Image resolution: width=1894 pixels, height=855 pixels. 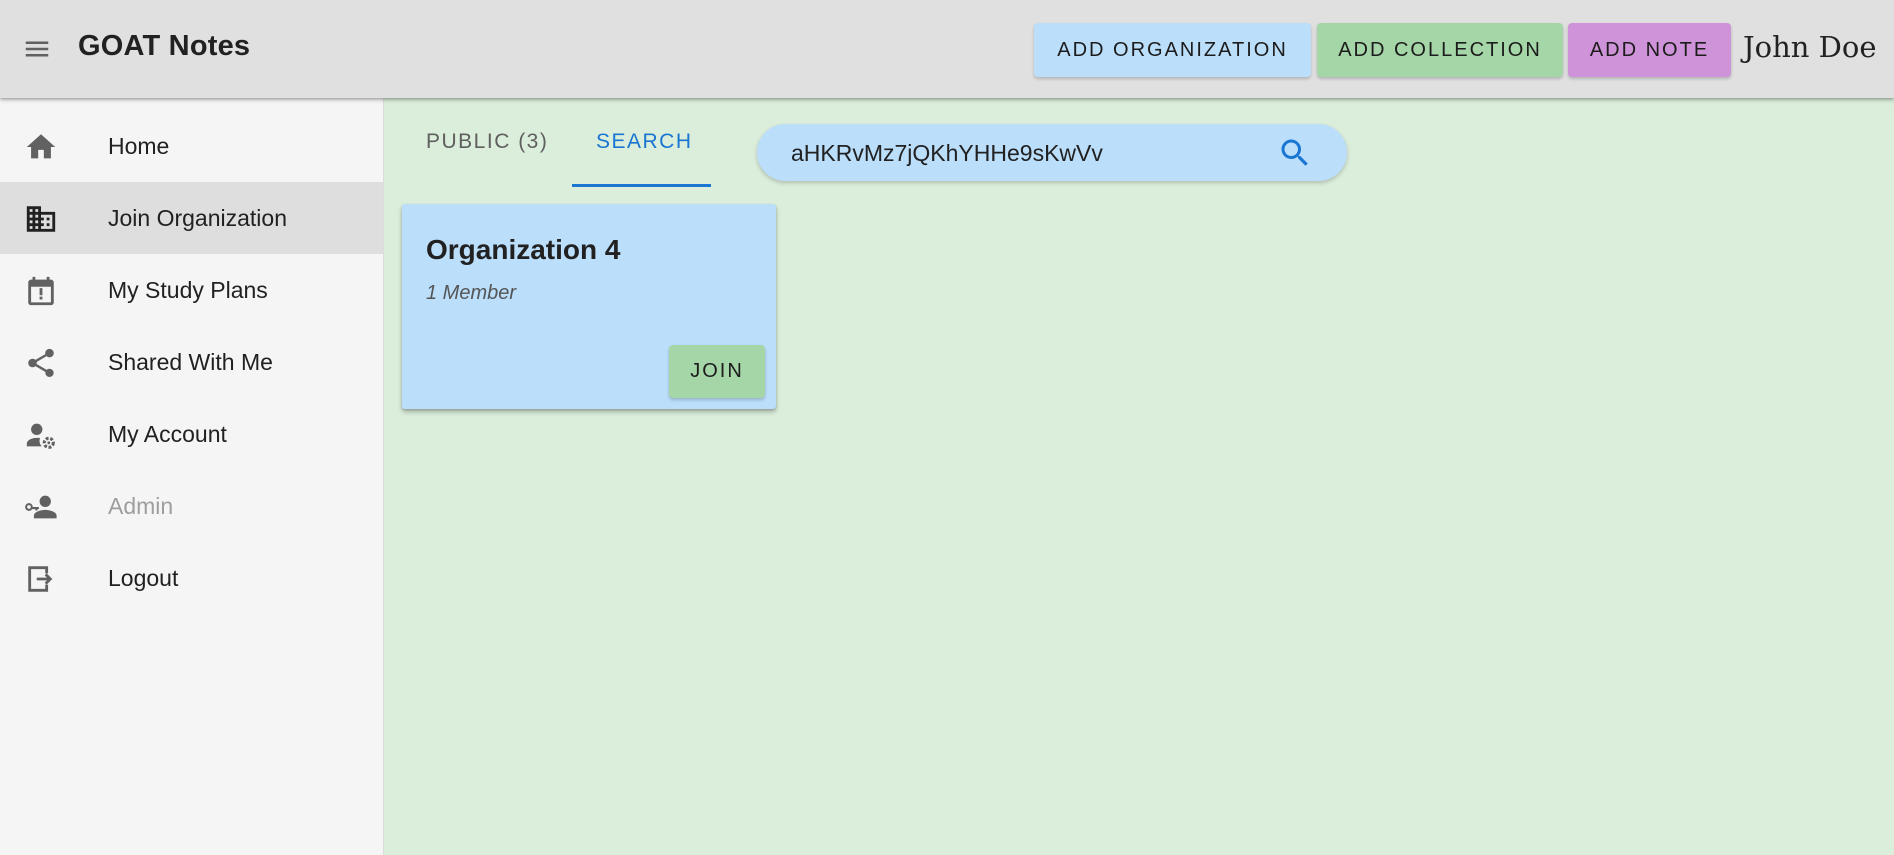 I want to click on home-icon, so click(x=41, y=147).